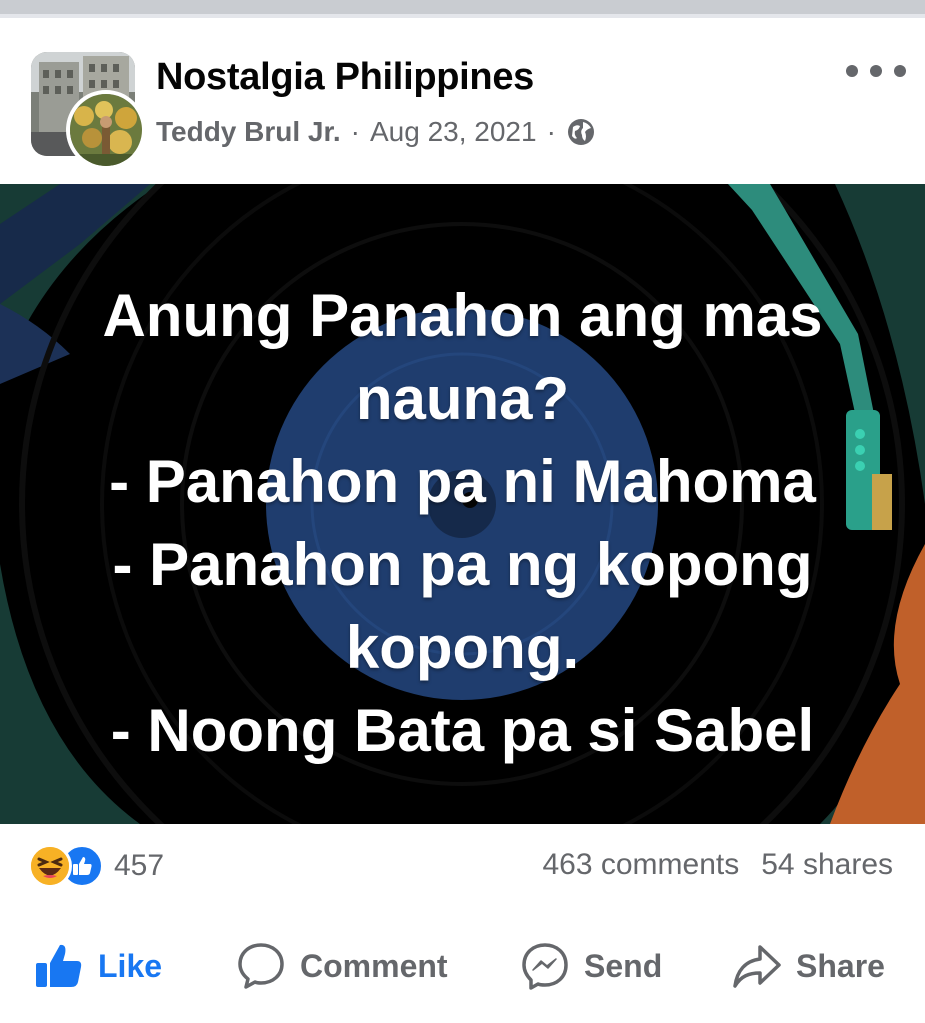  Describe the element at coordinates (462, 7) in the screenshot. I see `top-divider` at that location.